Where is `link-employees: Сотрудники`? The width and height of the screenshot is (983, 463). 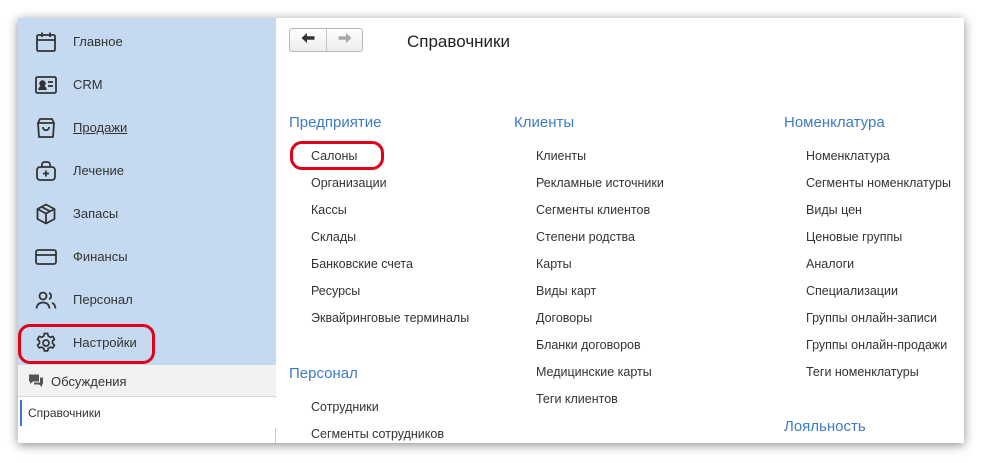 link-employees: Сотрудники is located at coordinates (345, 407).